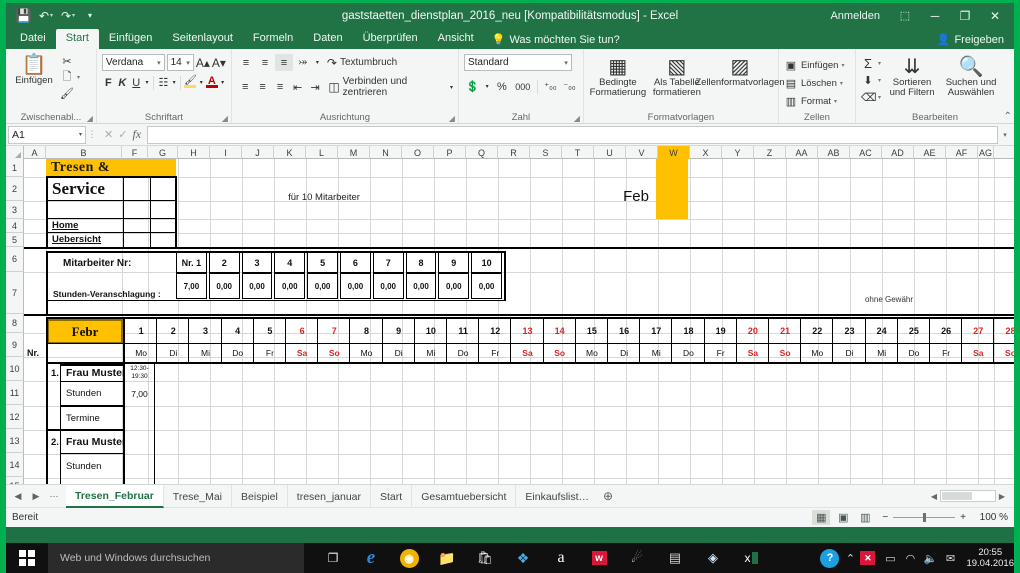 Image resolution: width=1020 pixels, height=573 pixels. I want to click on horizontal-scrollbar, so click(968, 496).